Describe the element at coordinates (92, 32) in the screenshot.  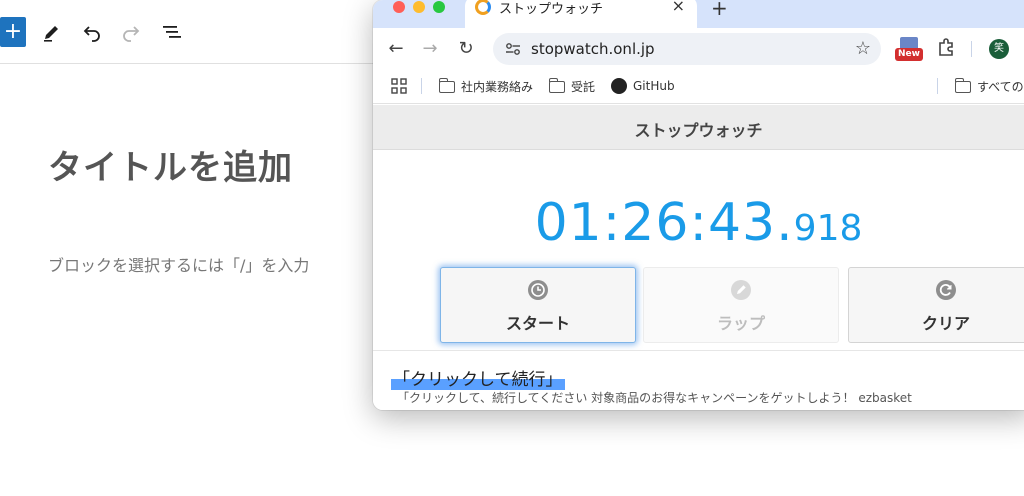
I see `undo-icon` at that location.